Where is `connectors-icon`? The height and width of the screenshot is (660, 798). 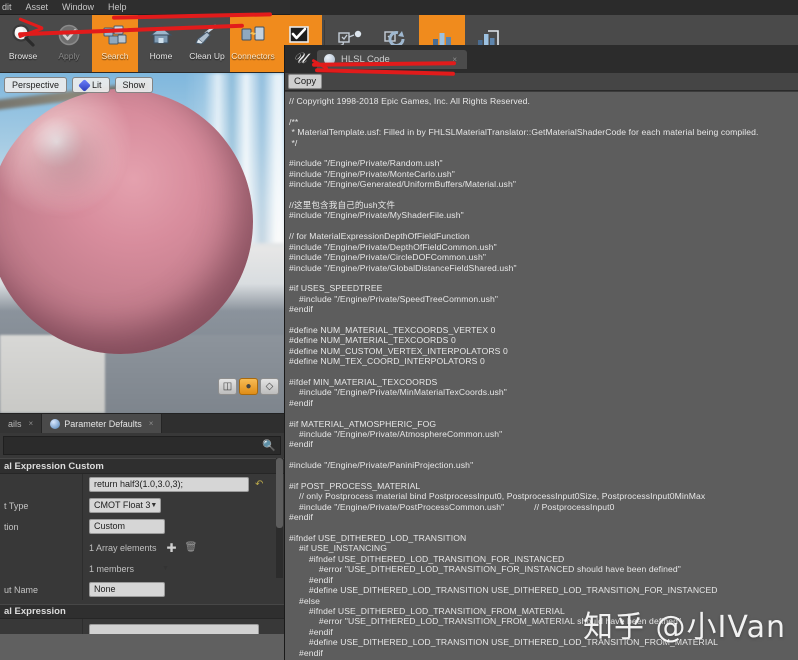 connectors-icon is located at coordinates (253, 35).